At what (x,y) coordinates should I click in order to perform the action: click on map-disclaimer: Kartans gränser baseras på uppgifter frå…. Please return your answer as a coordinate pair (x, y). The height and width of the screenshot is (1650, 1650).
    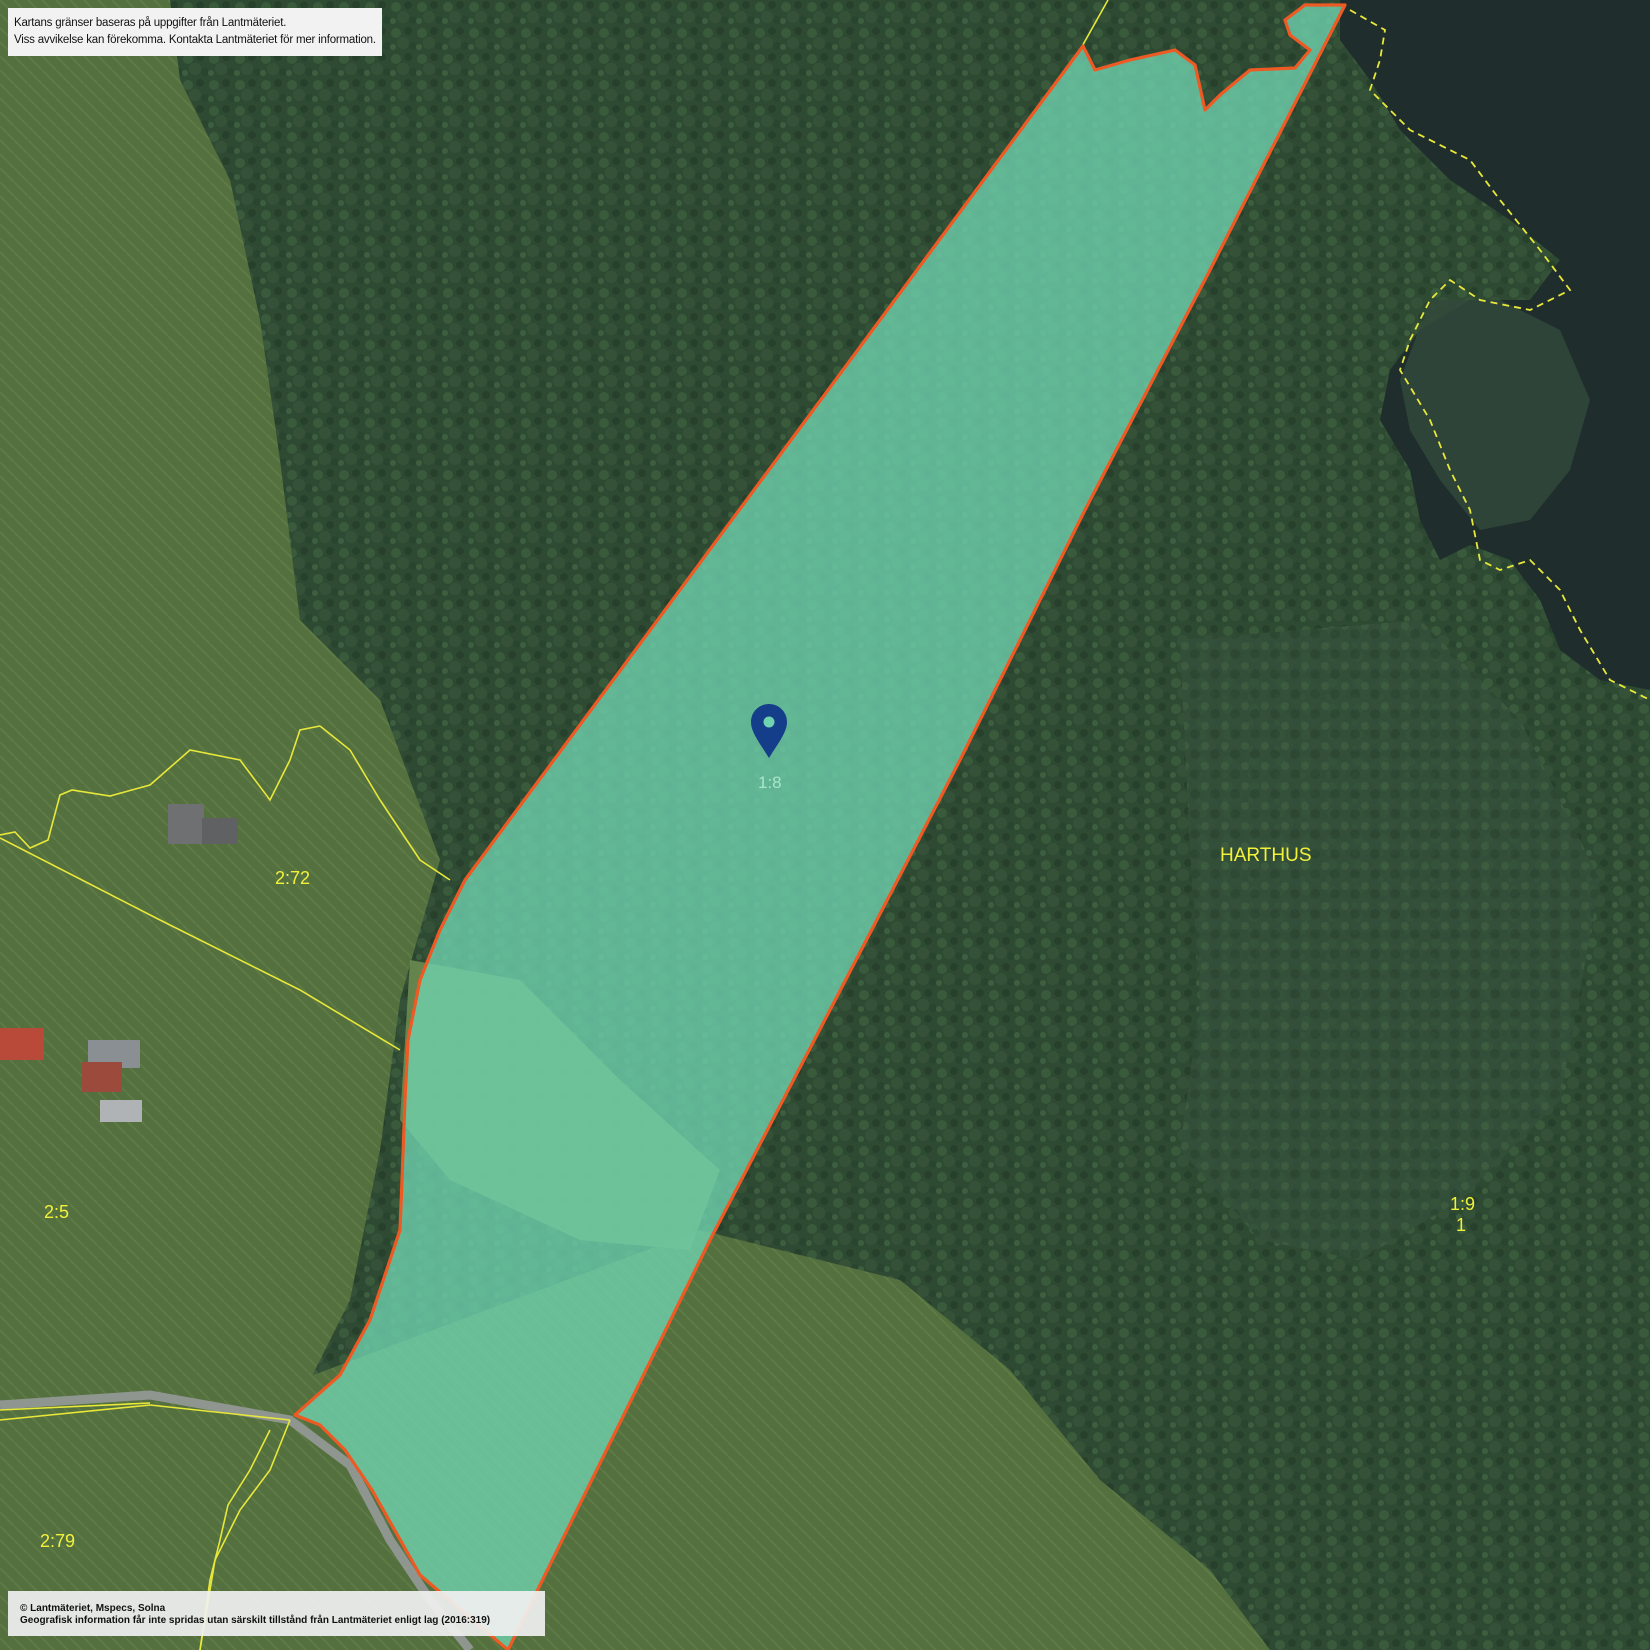
    Looking at the image, I should click on (195, 32).